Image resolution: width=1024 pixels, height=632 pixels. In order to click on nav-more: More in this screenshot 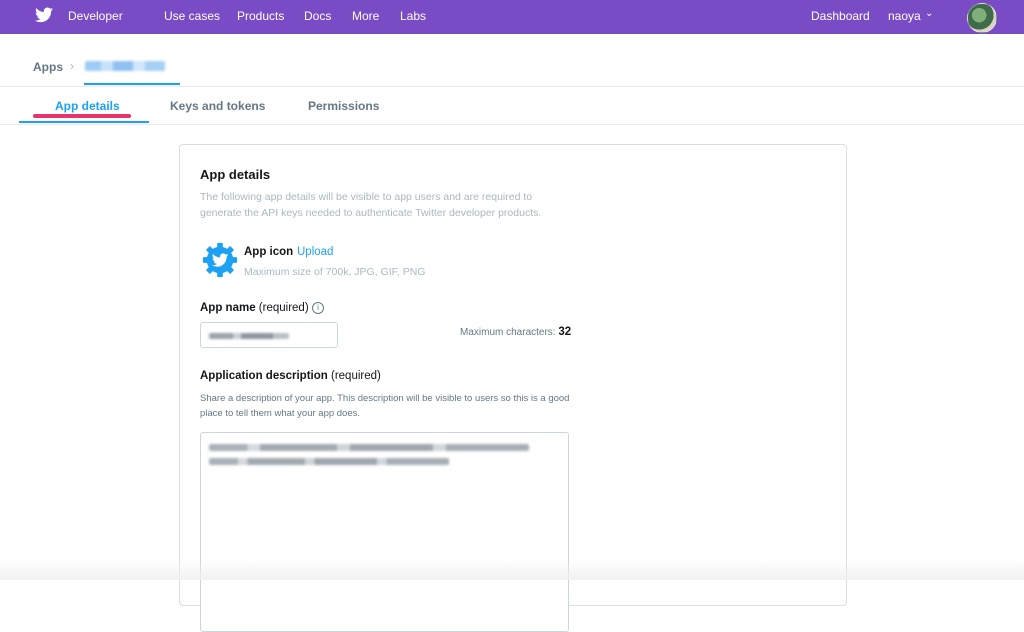, I will do `click(365, 16)`.